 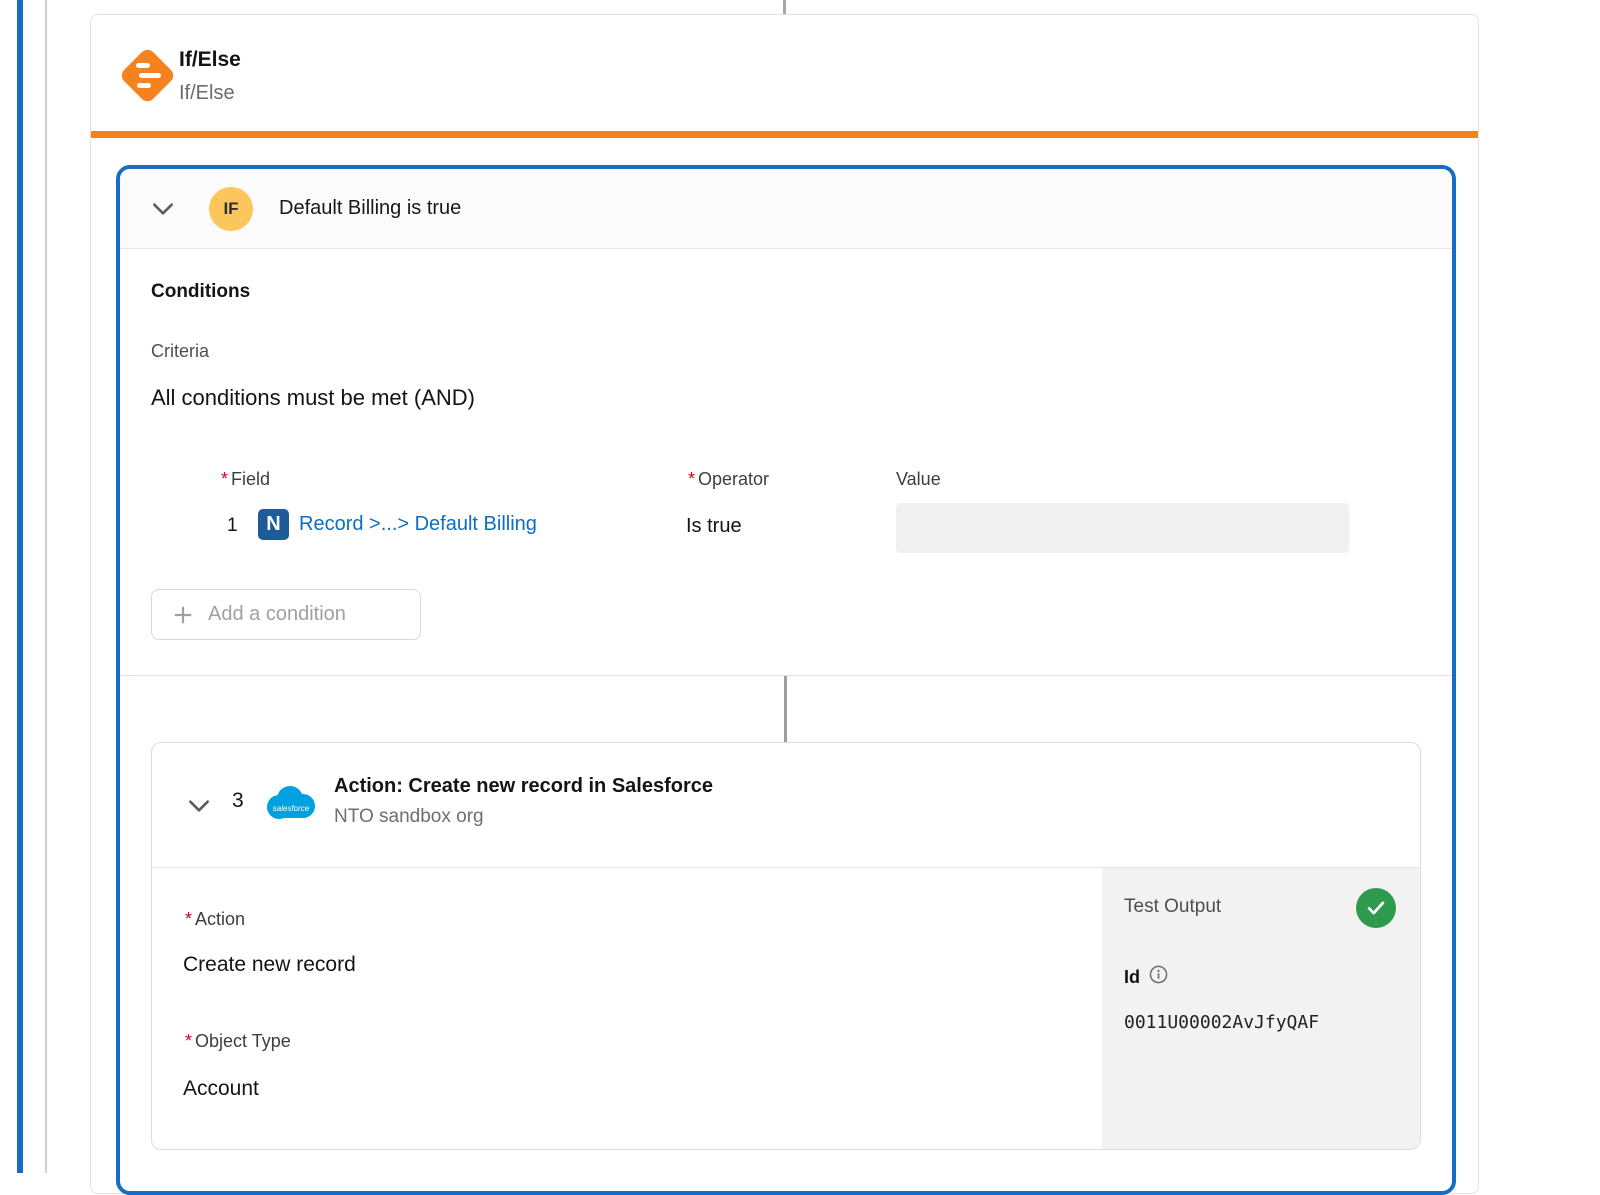 I want to click on test-output-title: Test Output, so click(x=1173, y=906).